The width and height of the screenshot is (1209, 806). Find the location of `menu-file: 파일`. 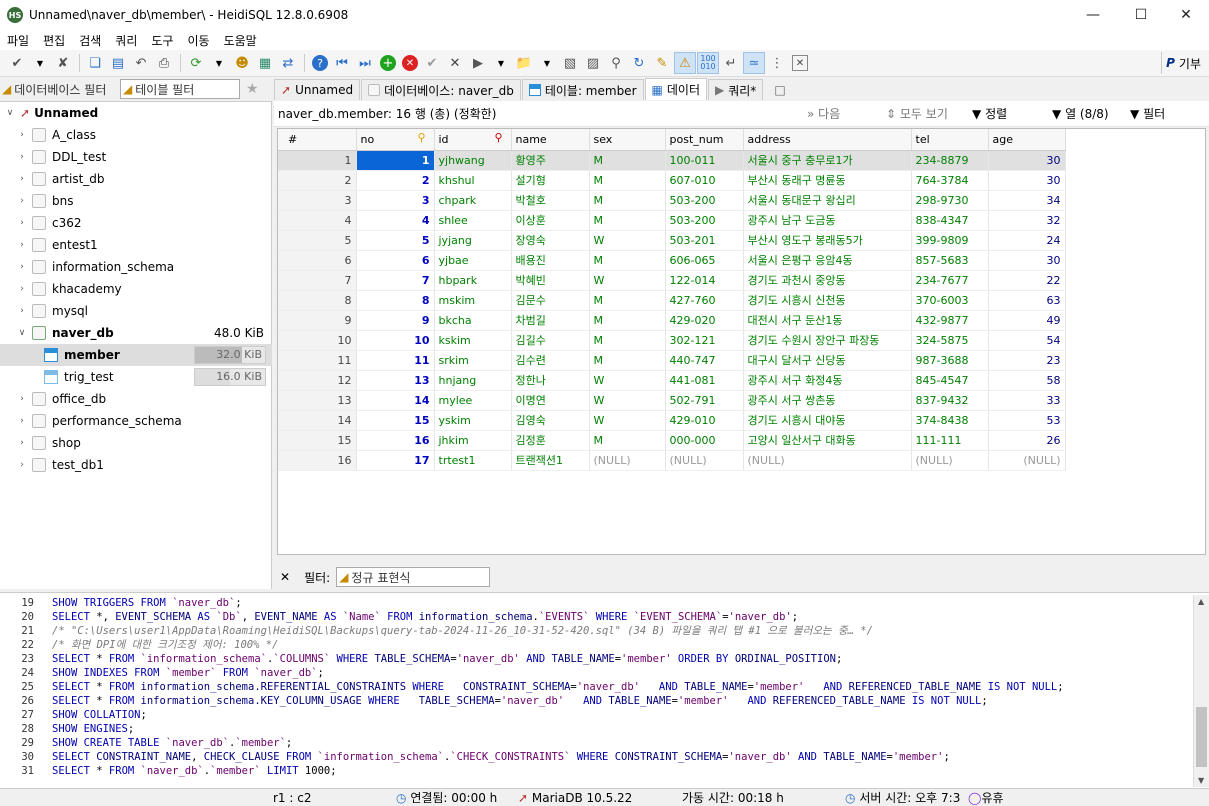

menu-file: 파일 is located at coordinates (18, 40).